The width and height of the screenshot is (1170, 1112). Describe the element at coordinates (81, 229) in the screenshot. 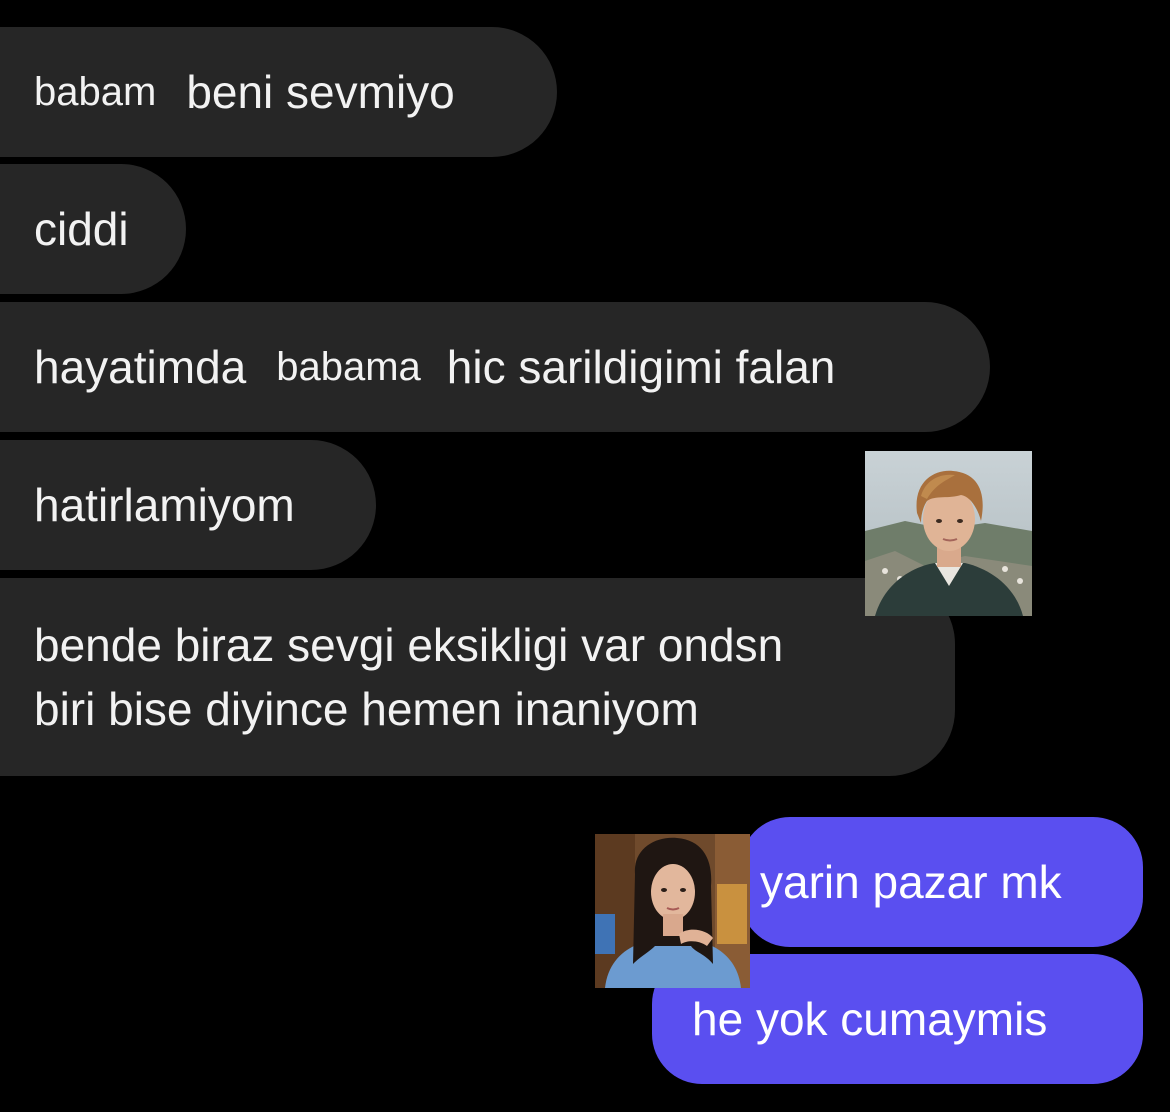

I see `message-text: ciddi` at that location.